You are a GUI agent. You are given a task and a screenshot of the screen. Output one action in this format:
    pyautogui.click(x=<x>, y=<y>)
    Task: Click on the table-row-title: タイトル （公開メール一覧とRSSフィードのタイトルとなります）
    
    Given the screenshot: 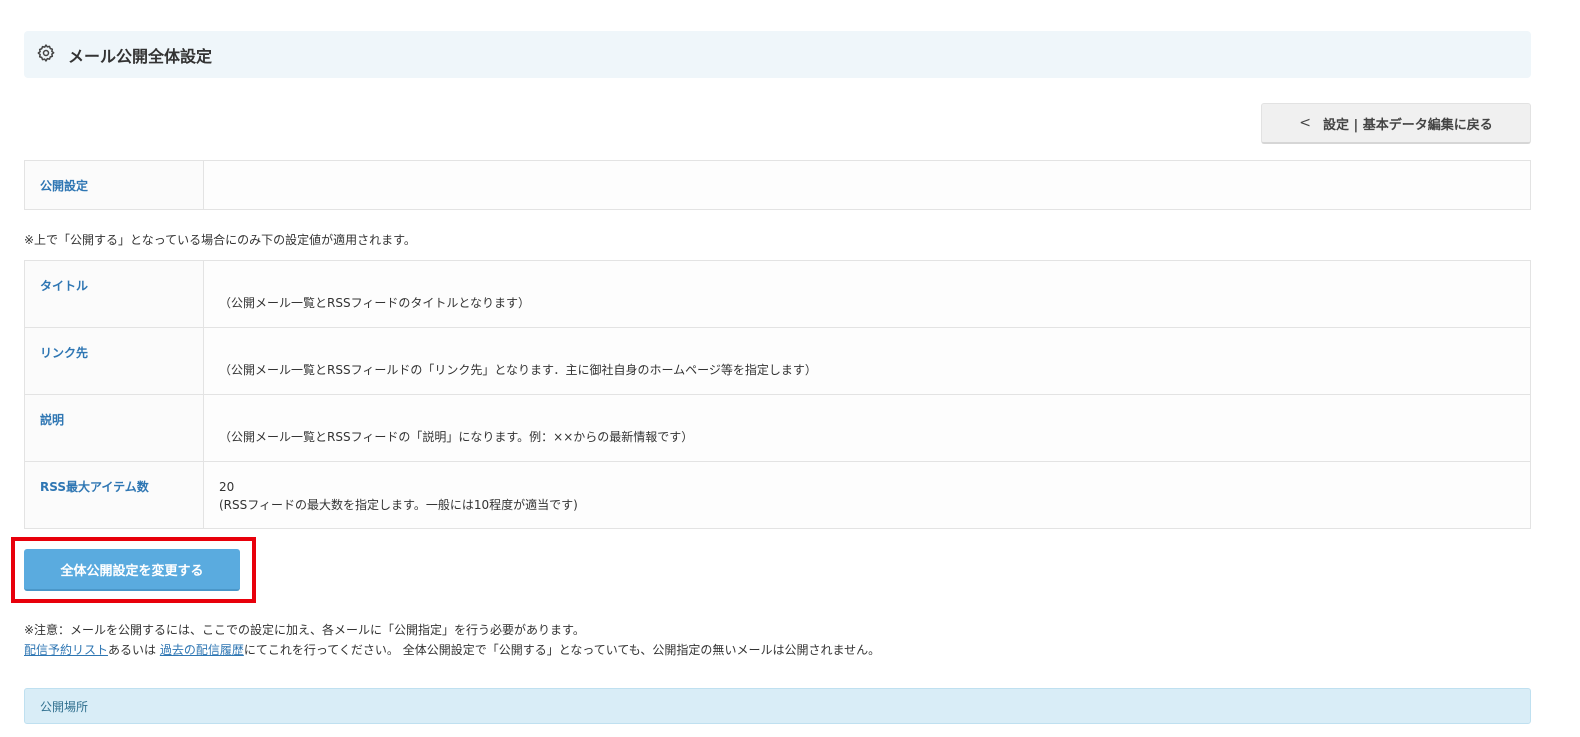 What is the action you would take?
    pyautogui.click(x=777, y=294)
    